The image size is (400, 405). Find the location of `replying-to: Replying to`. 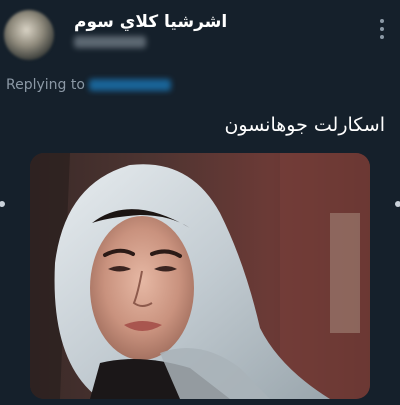

replying-to: Replying to is located at coordinates (88, 85).